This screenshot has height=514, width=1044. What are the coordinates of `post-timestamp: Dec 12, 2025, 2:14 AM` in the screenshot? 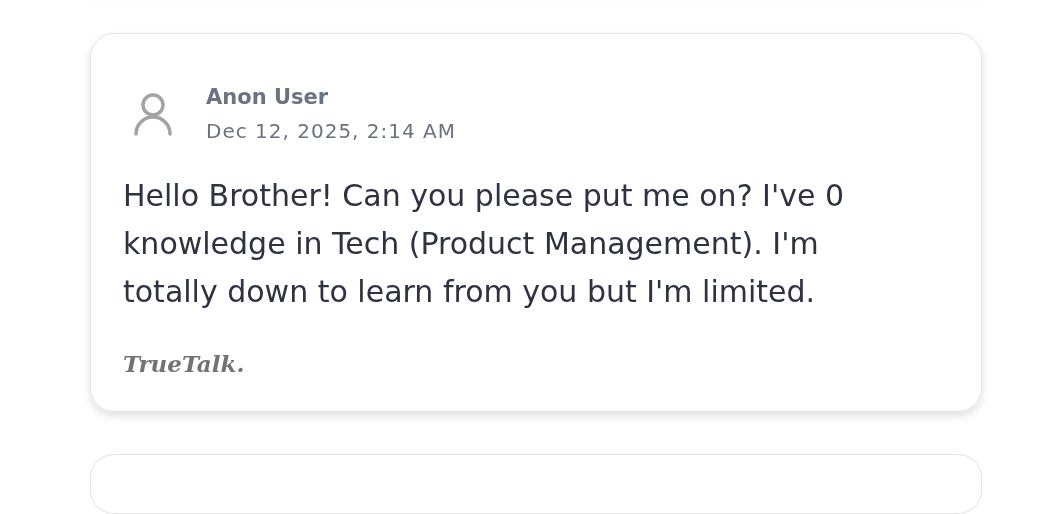 It's located at (331, 130).